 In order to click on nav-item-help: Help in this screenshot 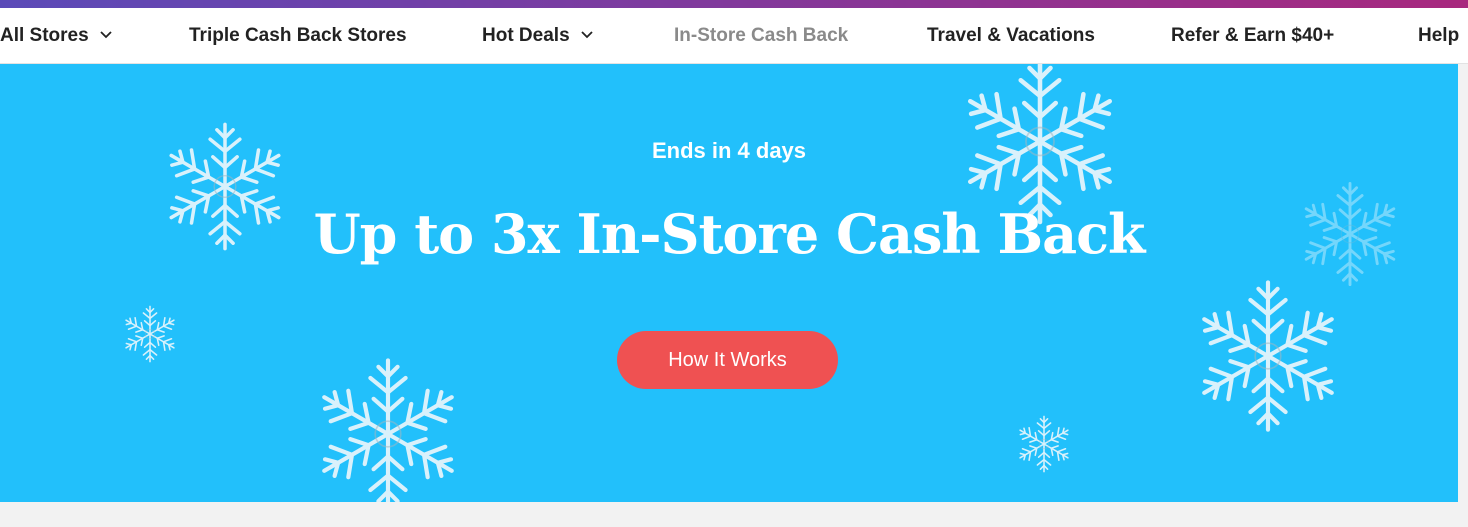, I will do `click(1438, 35)`.